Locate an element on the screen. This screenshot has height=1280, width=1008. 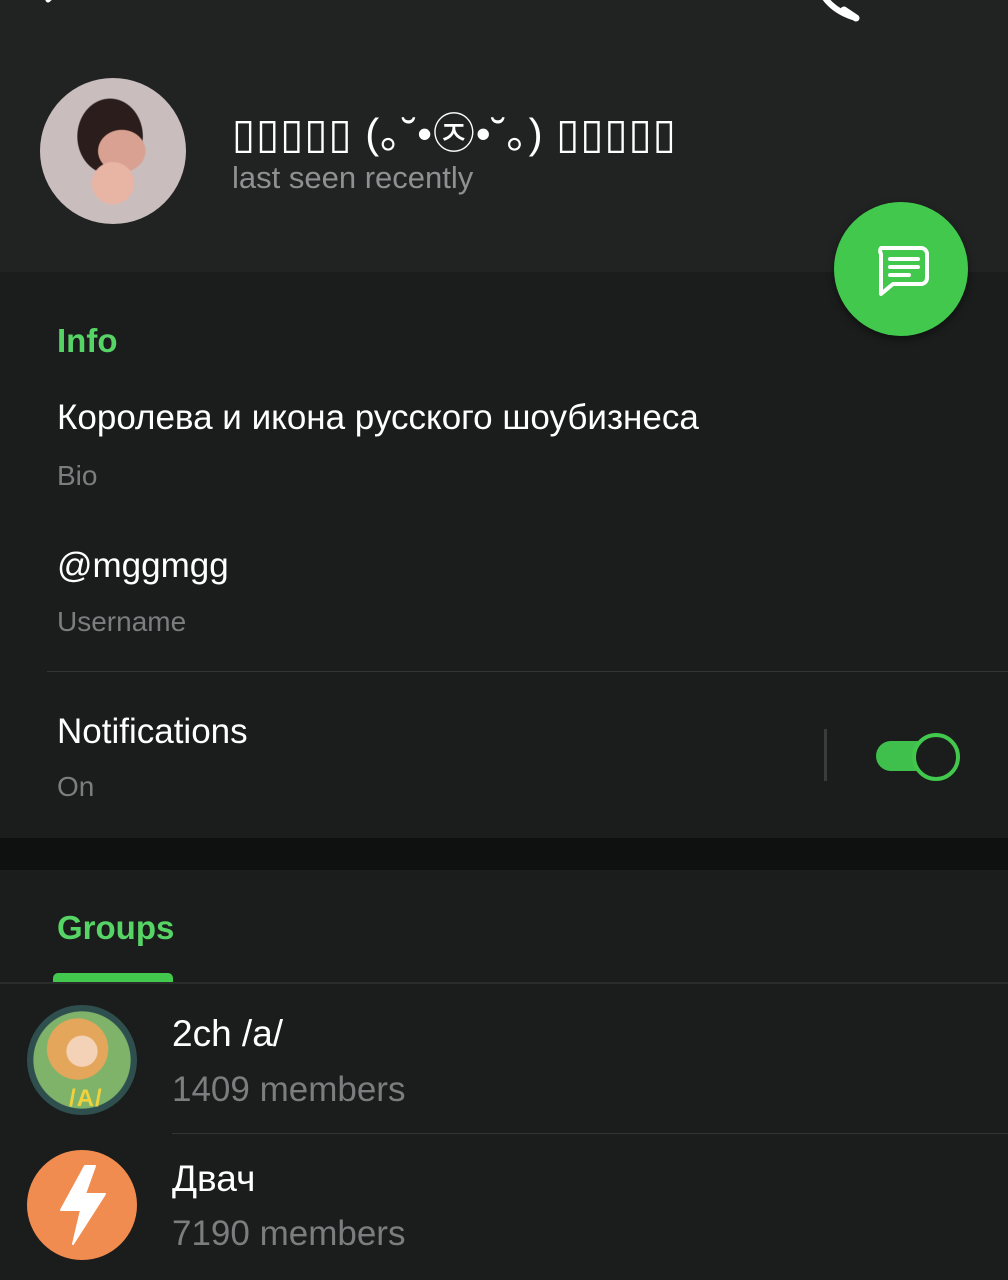
group-avatar-2ch-a: /A/ is located at coordinates (82, 1060).